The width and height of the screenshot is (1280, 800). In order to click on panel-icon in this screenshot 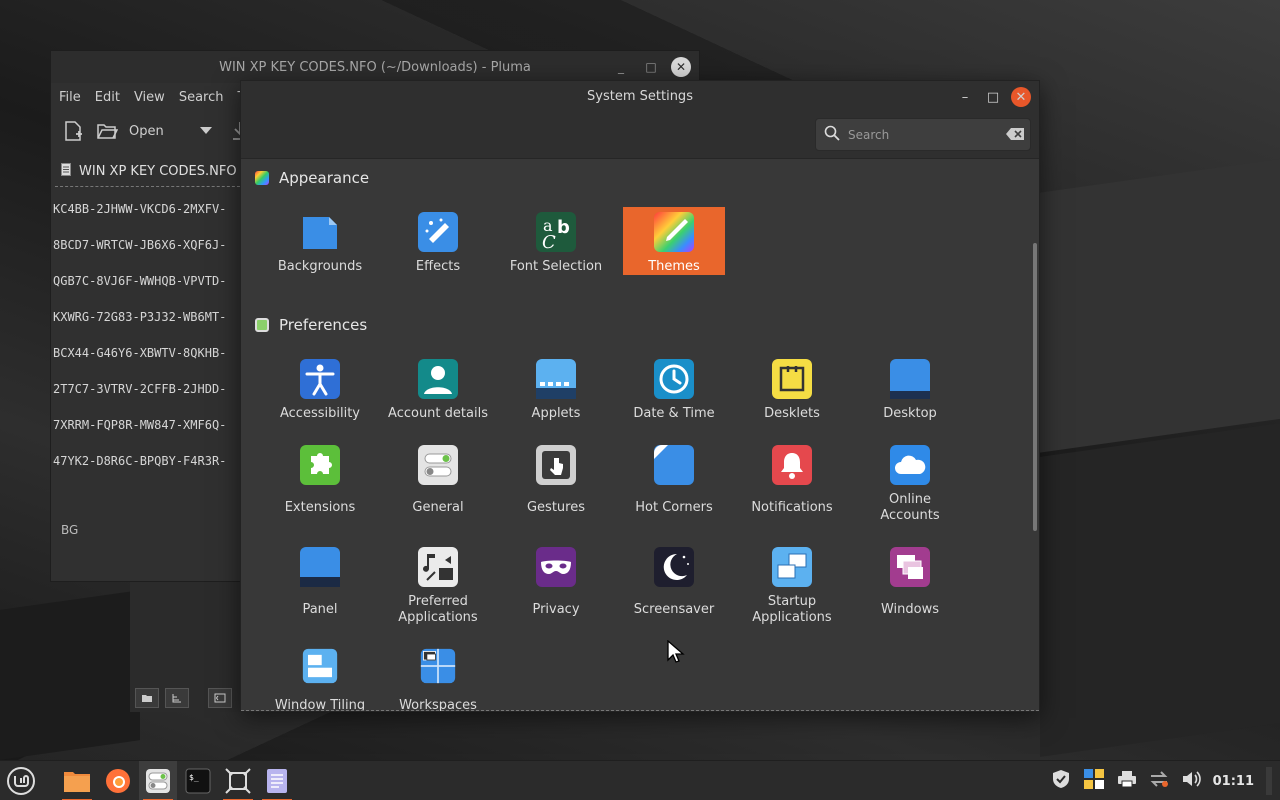, I will do `click(320, 567)`.